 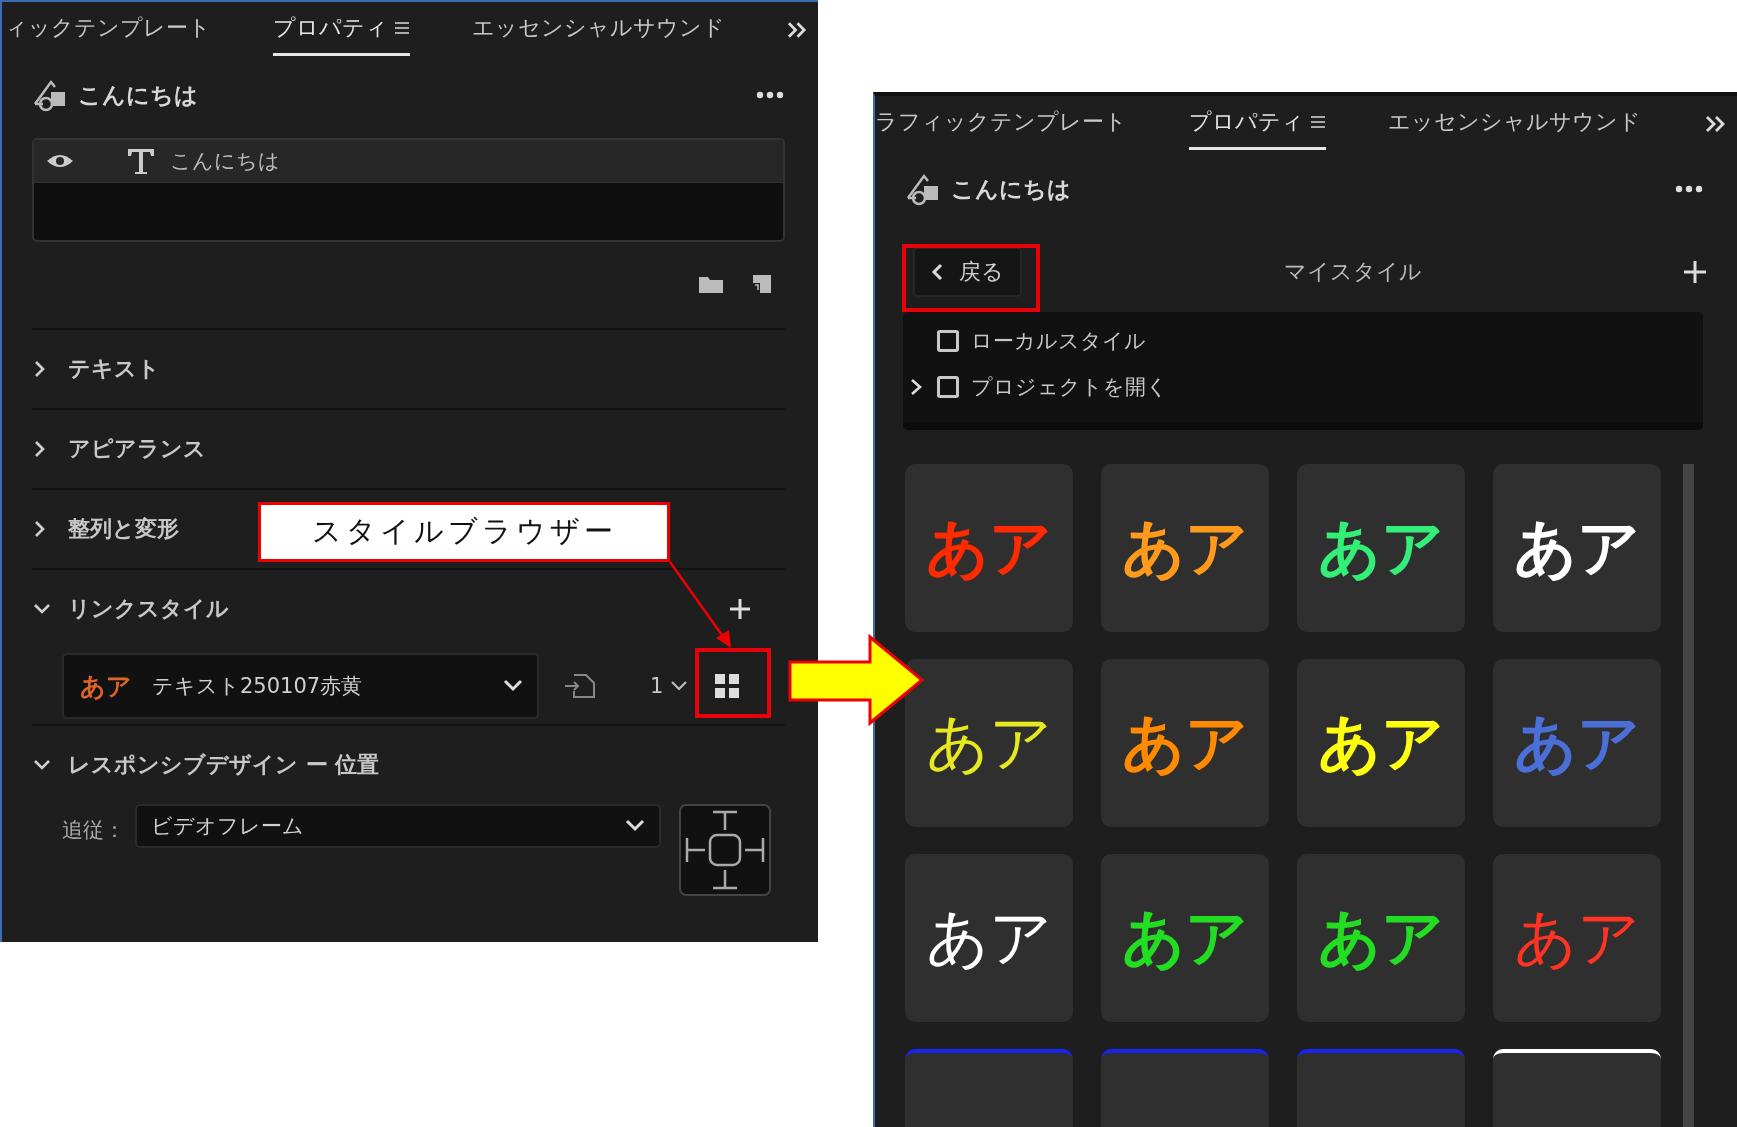 What do you see at coordinates (398, 826) in the screenshot?
I see `follow-dropdown: ビデオフレーム` at bounding box center [398, 826].